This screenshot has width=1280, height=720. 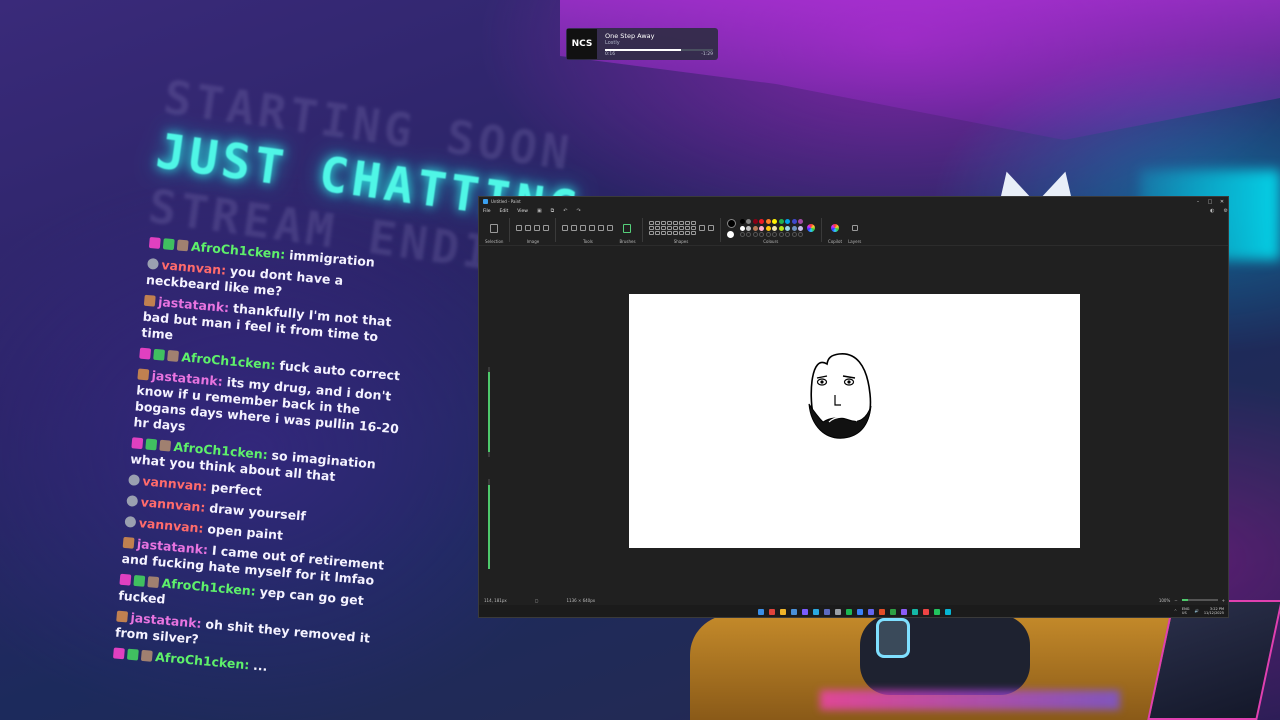 I want to click on pencil-icon, so click(x=565, y=228).